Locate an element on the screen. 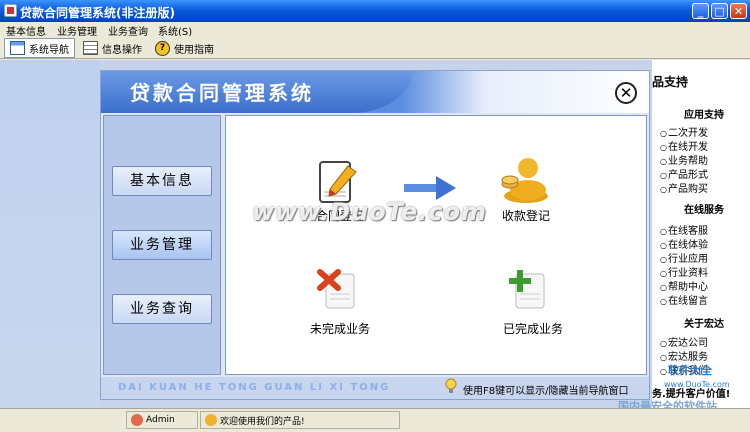  people-icon is located at coordinates (211, 420).